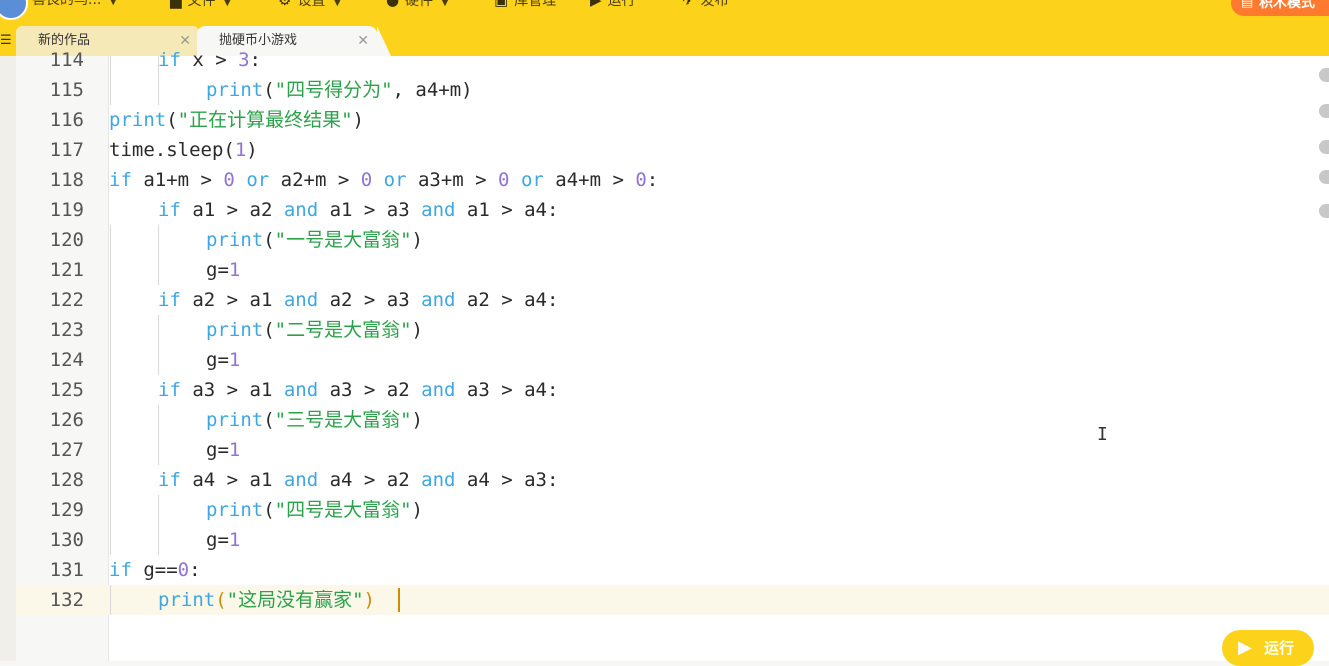 The height and width of the screenshot is (666, 1329). I want to click on code-text: print("正在计算最终结果"), so click(236, 120).